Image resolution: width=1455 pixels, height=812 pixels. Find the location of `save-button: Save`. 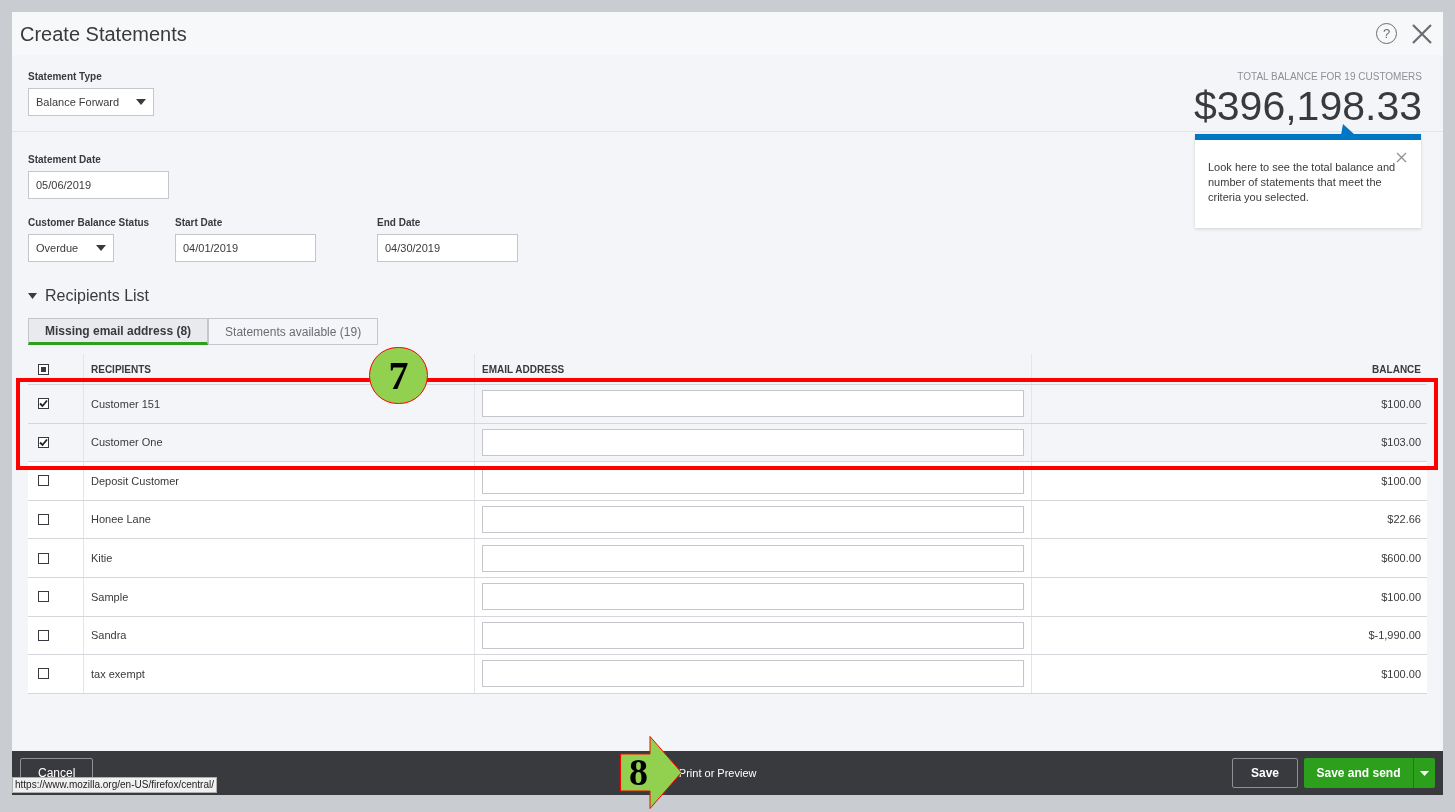

save-button: Save is located at coordinates (1265, 773).